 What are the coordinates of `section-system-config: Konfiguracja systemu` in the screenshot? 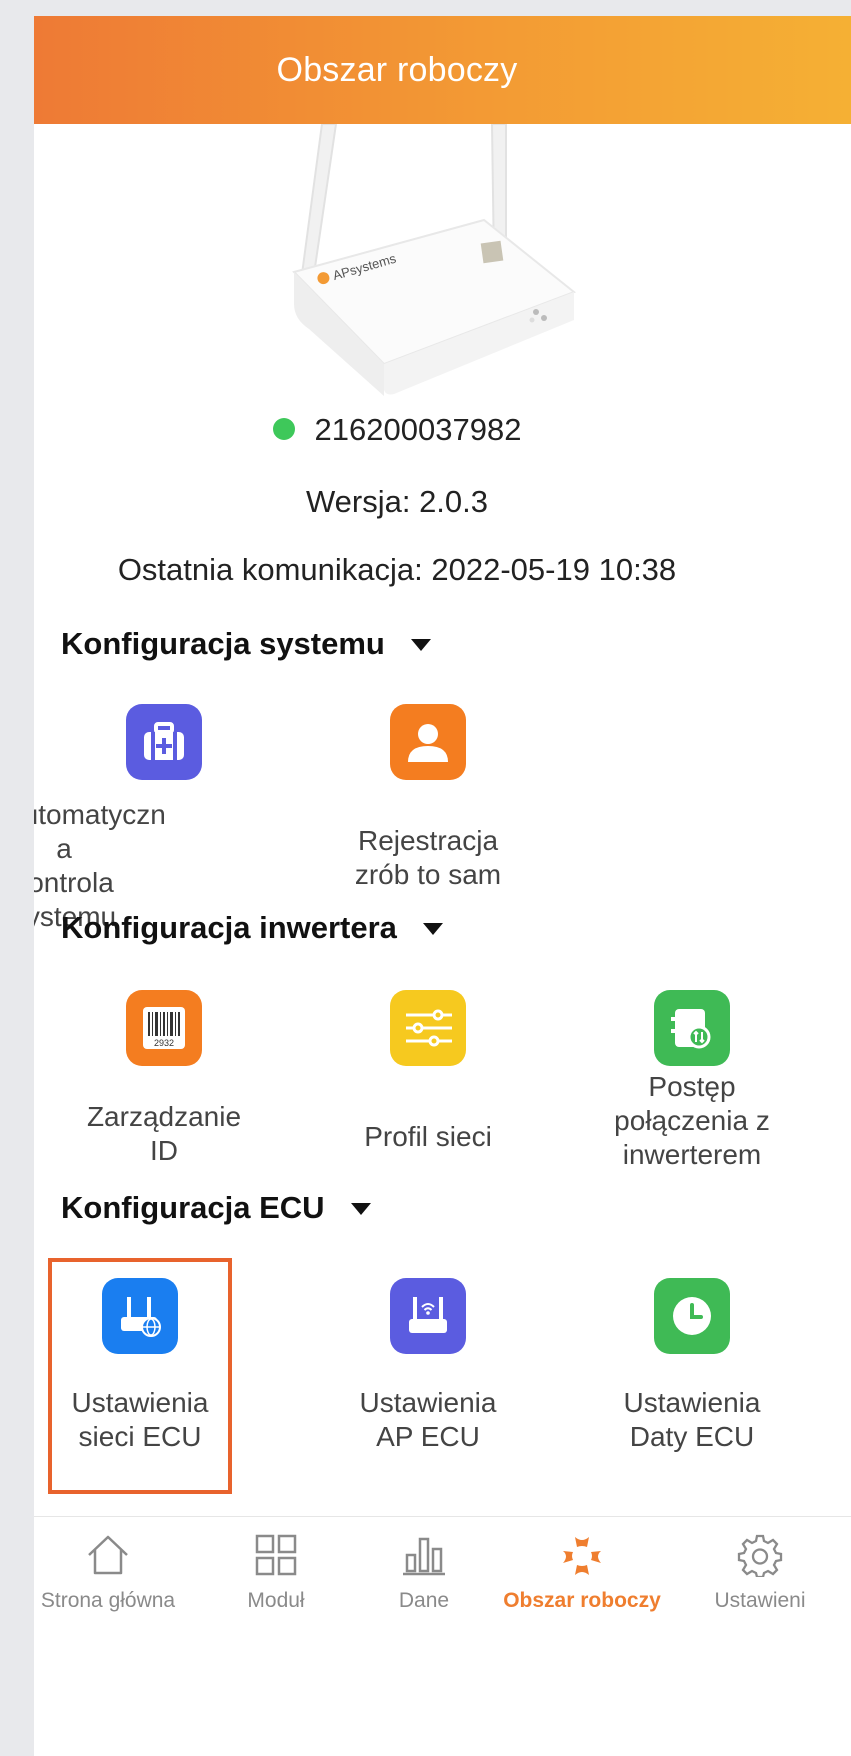 It's located at (246, 644).